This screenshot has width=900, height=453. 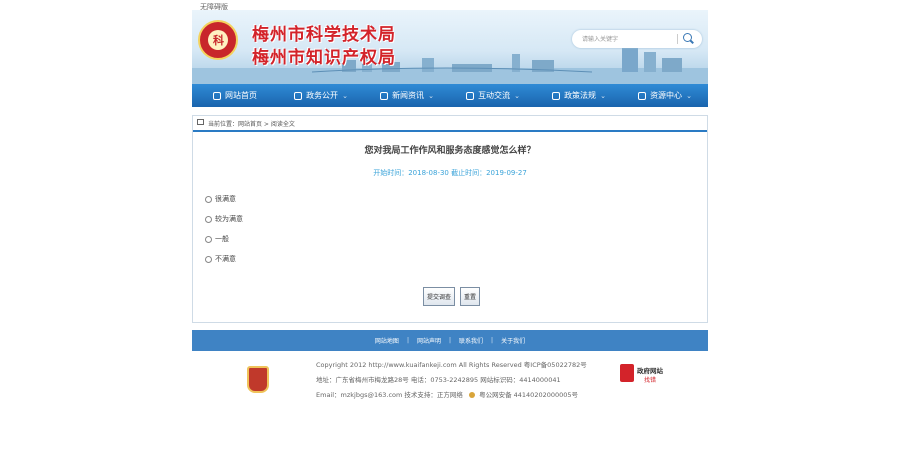 I want to click on survey-title: 您对我局工作作风和服务态度感觉怎么样？, so click(x=450, y=151).